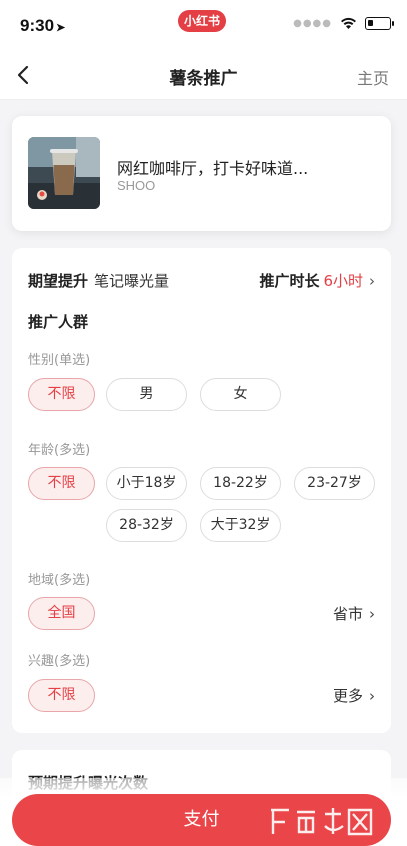  I want to click on goal-value: 笔记曝光量, so click(132, 281).